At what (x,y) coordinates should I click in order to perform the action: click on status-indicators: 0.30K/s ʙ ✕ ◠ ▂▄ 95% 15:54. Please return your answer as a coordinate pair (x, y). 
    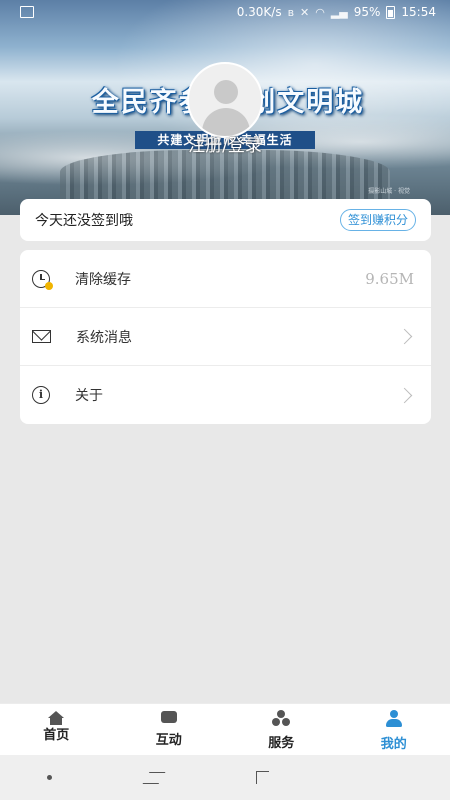
    Looking at the image, I should click on (336, 12).